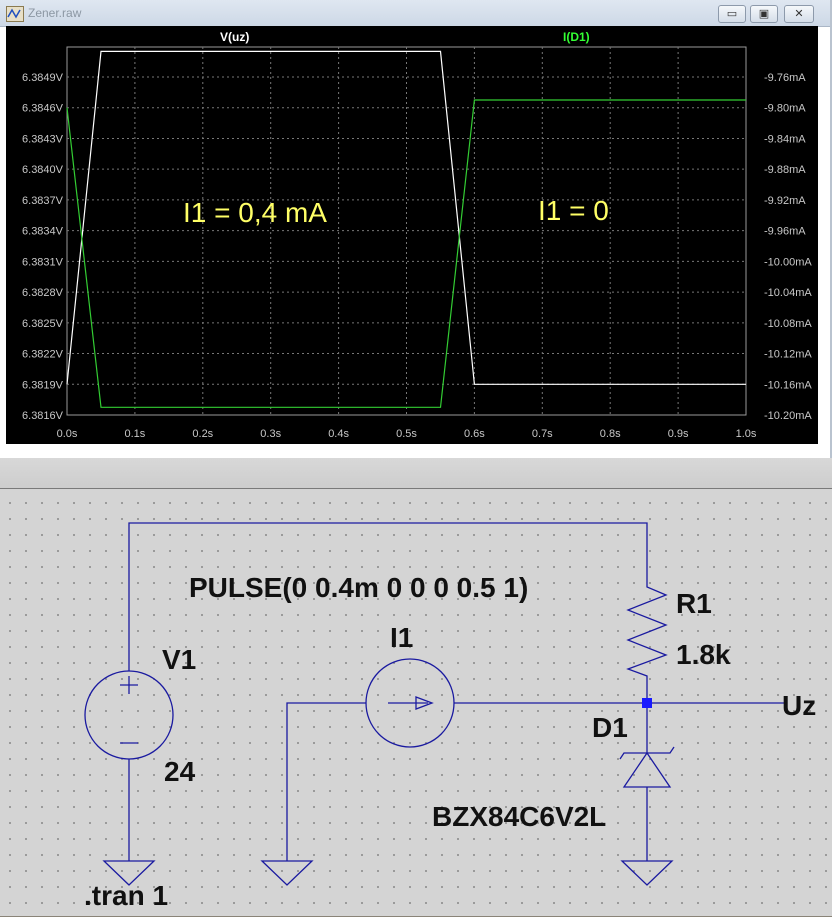 The height and width of the screenshot is (917, 832). I want to click on y-right-tick-label: -9.92mA, so click(785, 201).